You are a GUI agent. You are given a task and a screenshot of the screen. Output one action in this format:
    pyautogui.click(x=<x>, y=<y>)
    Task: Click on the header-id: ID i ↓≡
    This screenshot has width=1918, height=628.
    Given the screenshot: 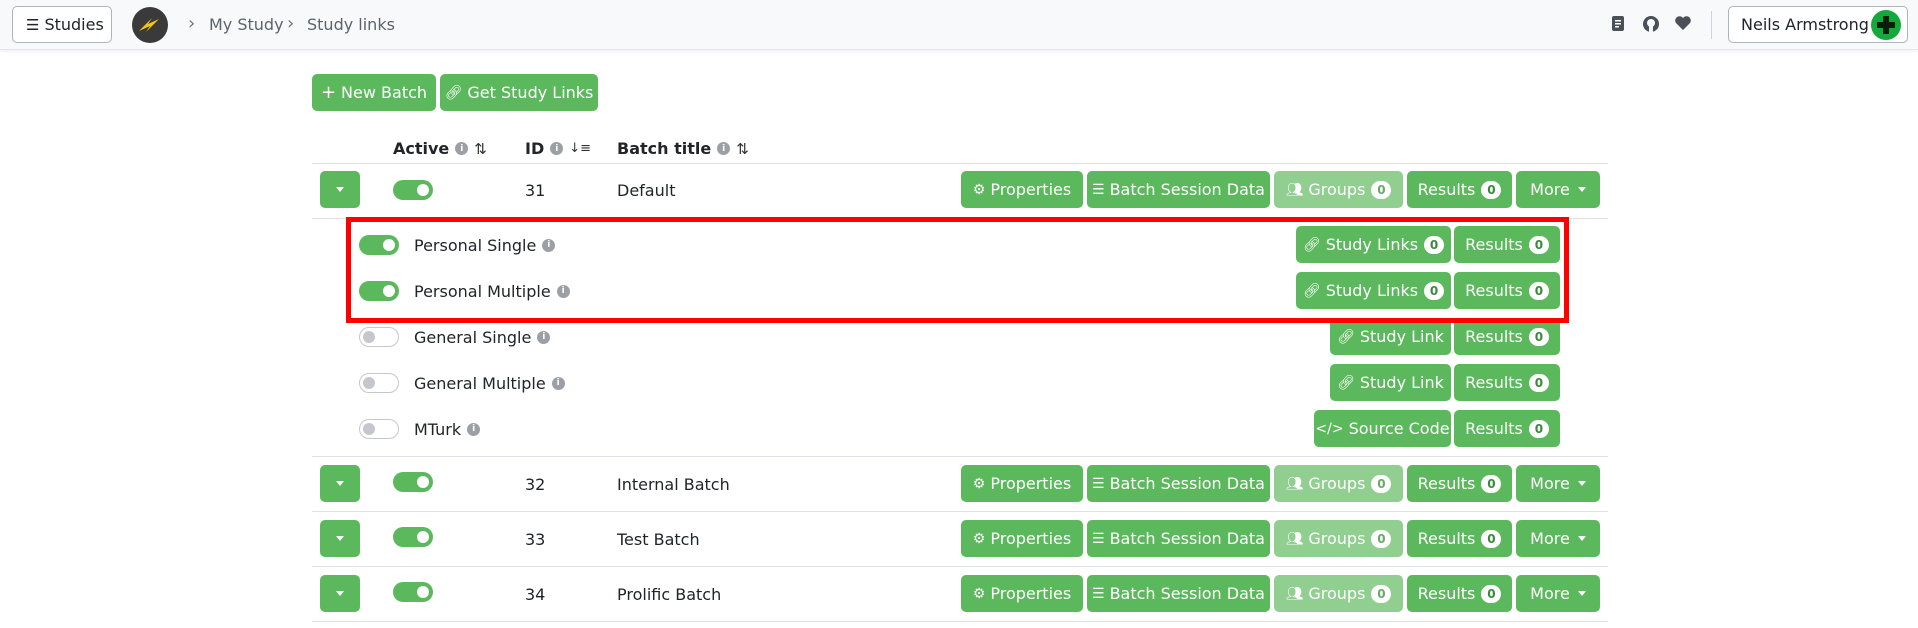 What is the action you would take?
    pyautogui.click(x=558, y=148)
    